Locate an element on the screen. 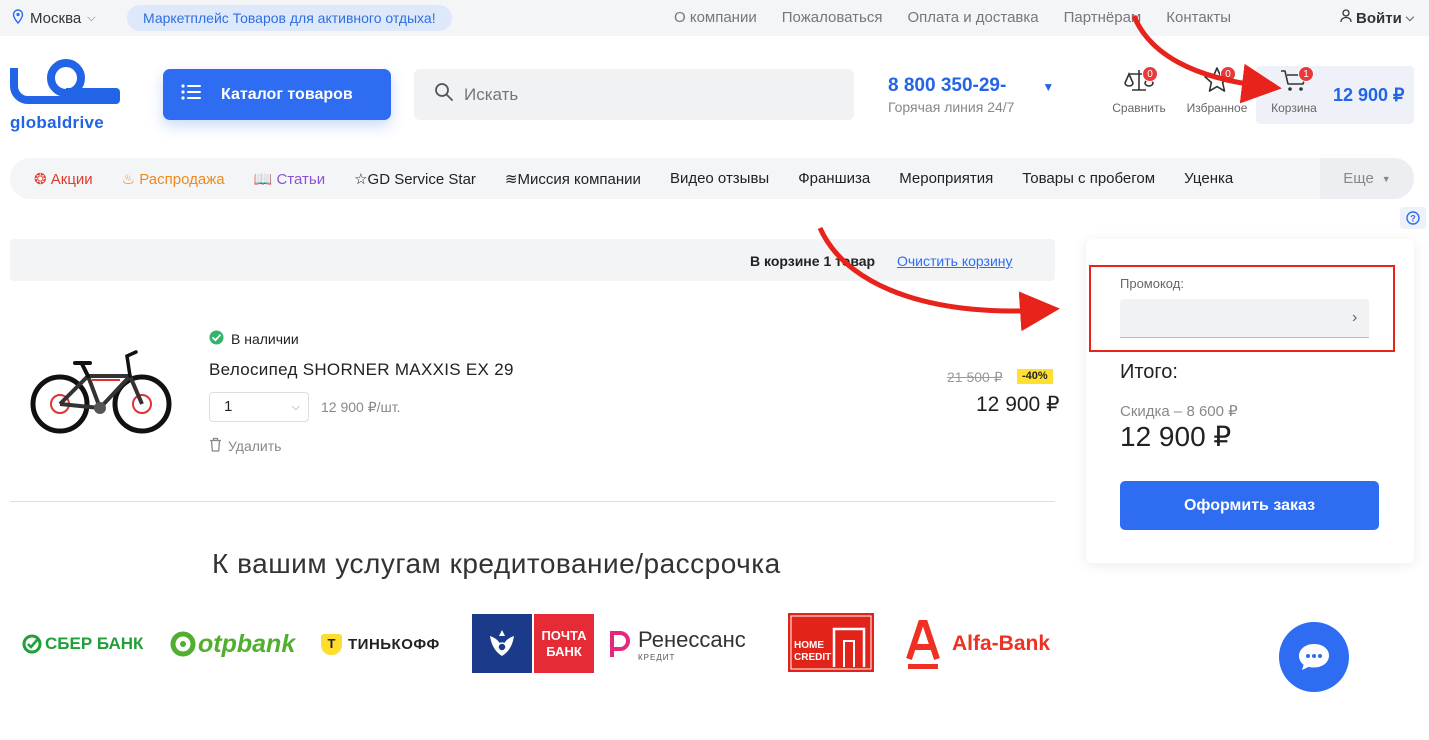 The width and height of the screenshot is (1429, 740). bank-name: HOME CREDIT is located at coordinates (813, 651).